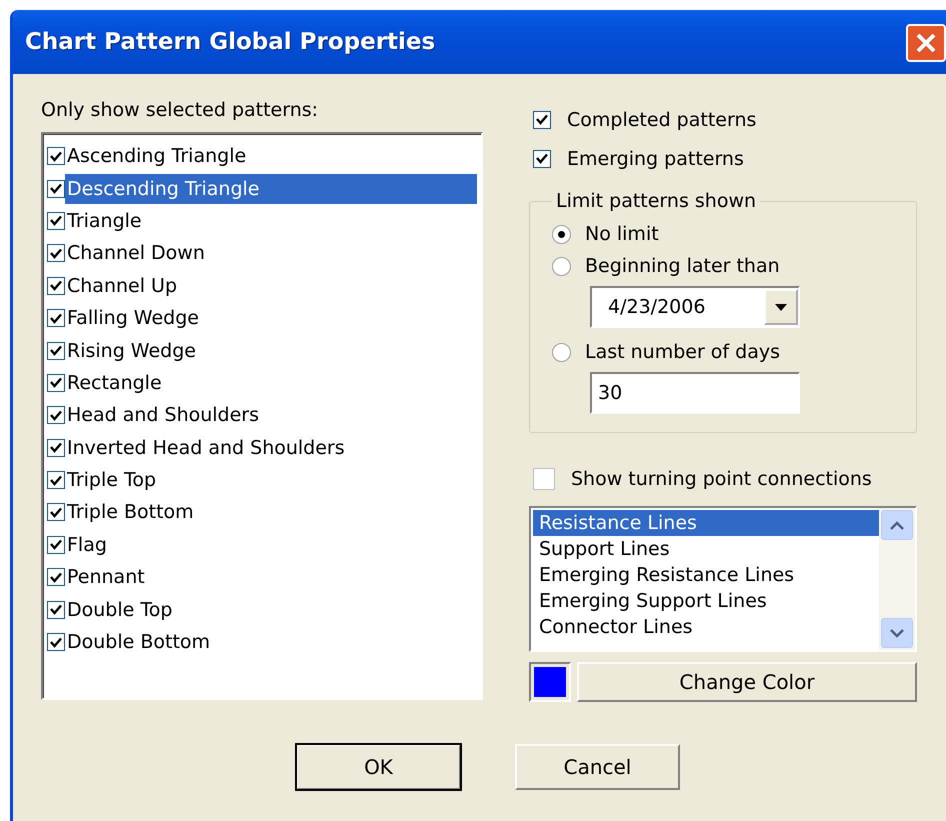  Describe the element at coordinates (622, 234) in the screenshot. I see `radio-label: No limit` at that location.